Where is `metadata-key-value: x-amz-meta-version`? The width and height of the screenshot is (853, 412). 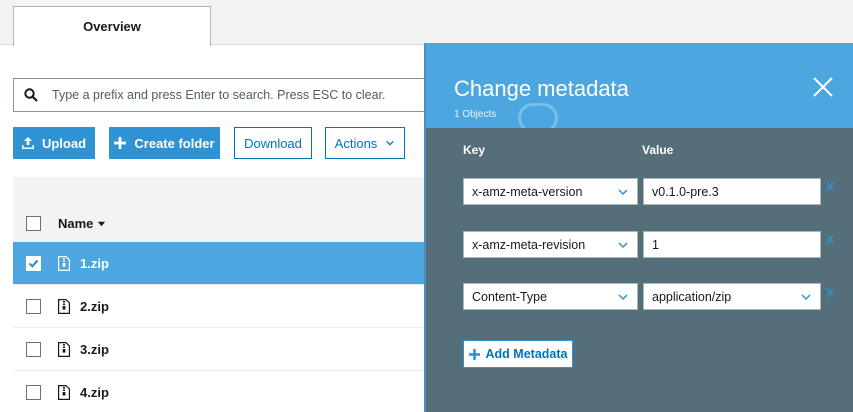
metadata-key-value: x-amz-meta-version is located at coordinates (527, 191).